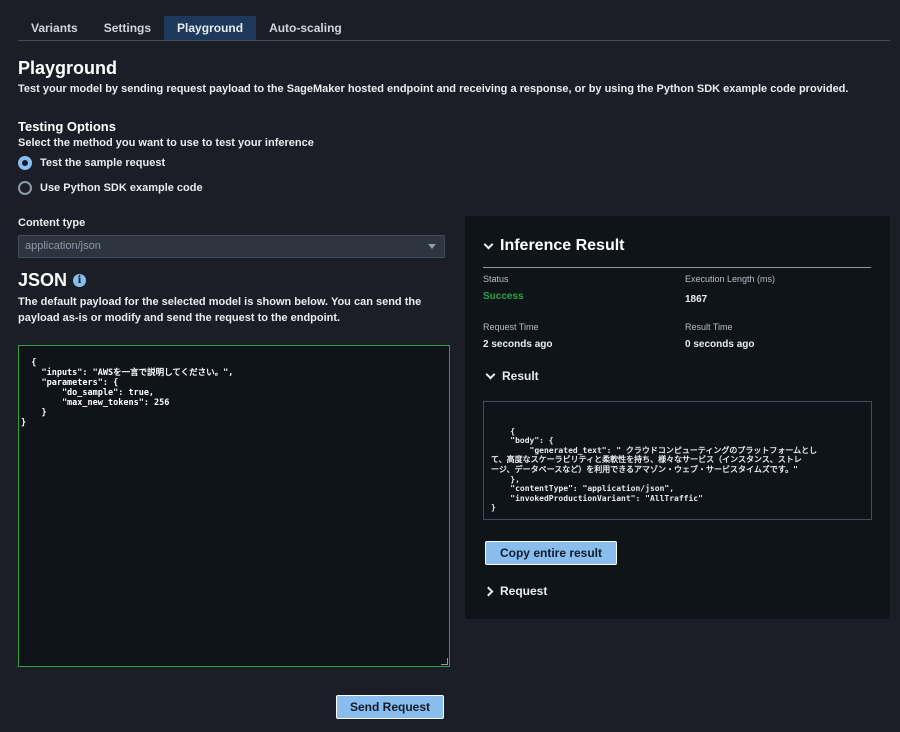 This screenshot has height=732, width=900. What do you see at coordinates (390, 707) in the screenshot?
I see `send-request-button: Send Request` at bounding box center [390, 707].